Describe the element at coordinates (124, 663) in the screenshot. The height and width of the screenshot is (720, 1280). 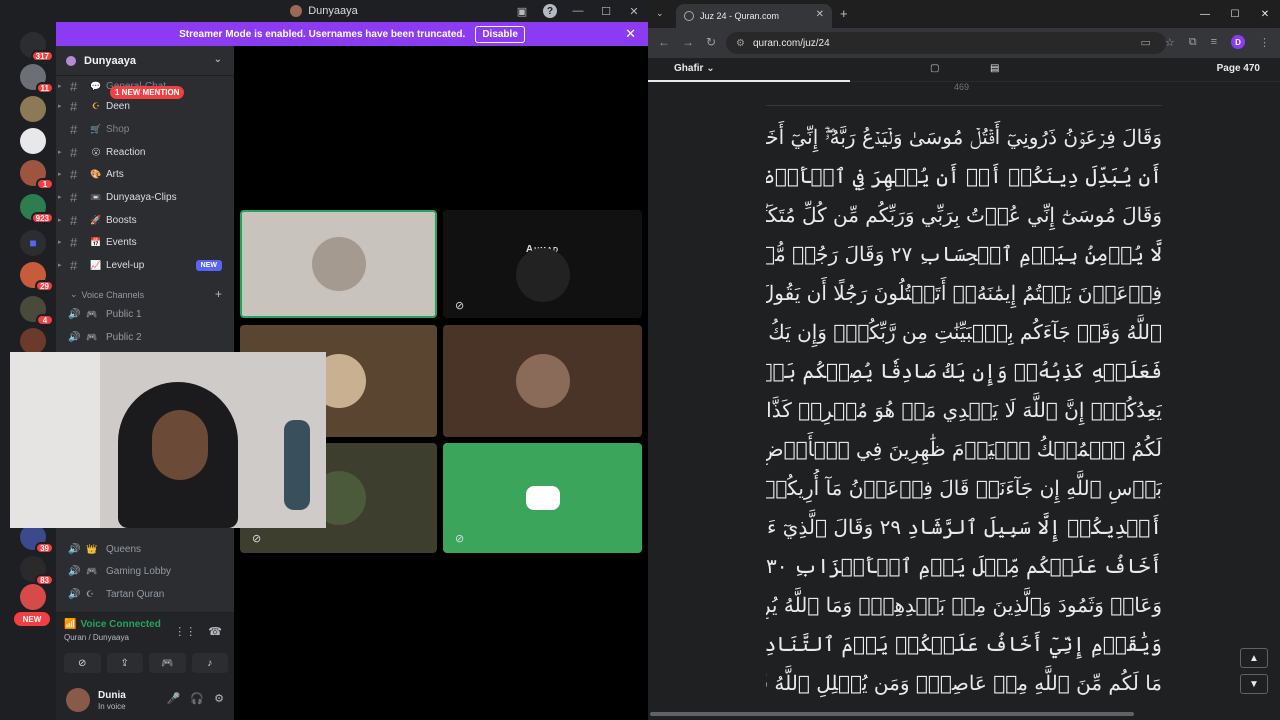
I see `screen-share-button: ⇪` at that location.